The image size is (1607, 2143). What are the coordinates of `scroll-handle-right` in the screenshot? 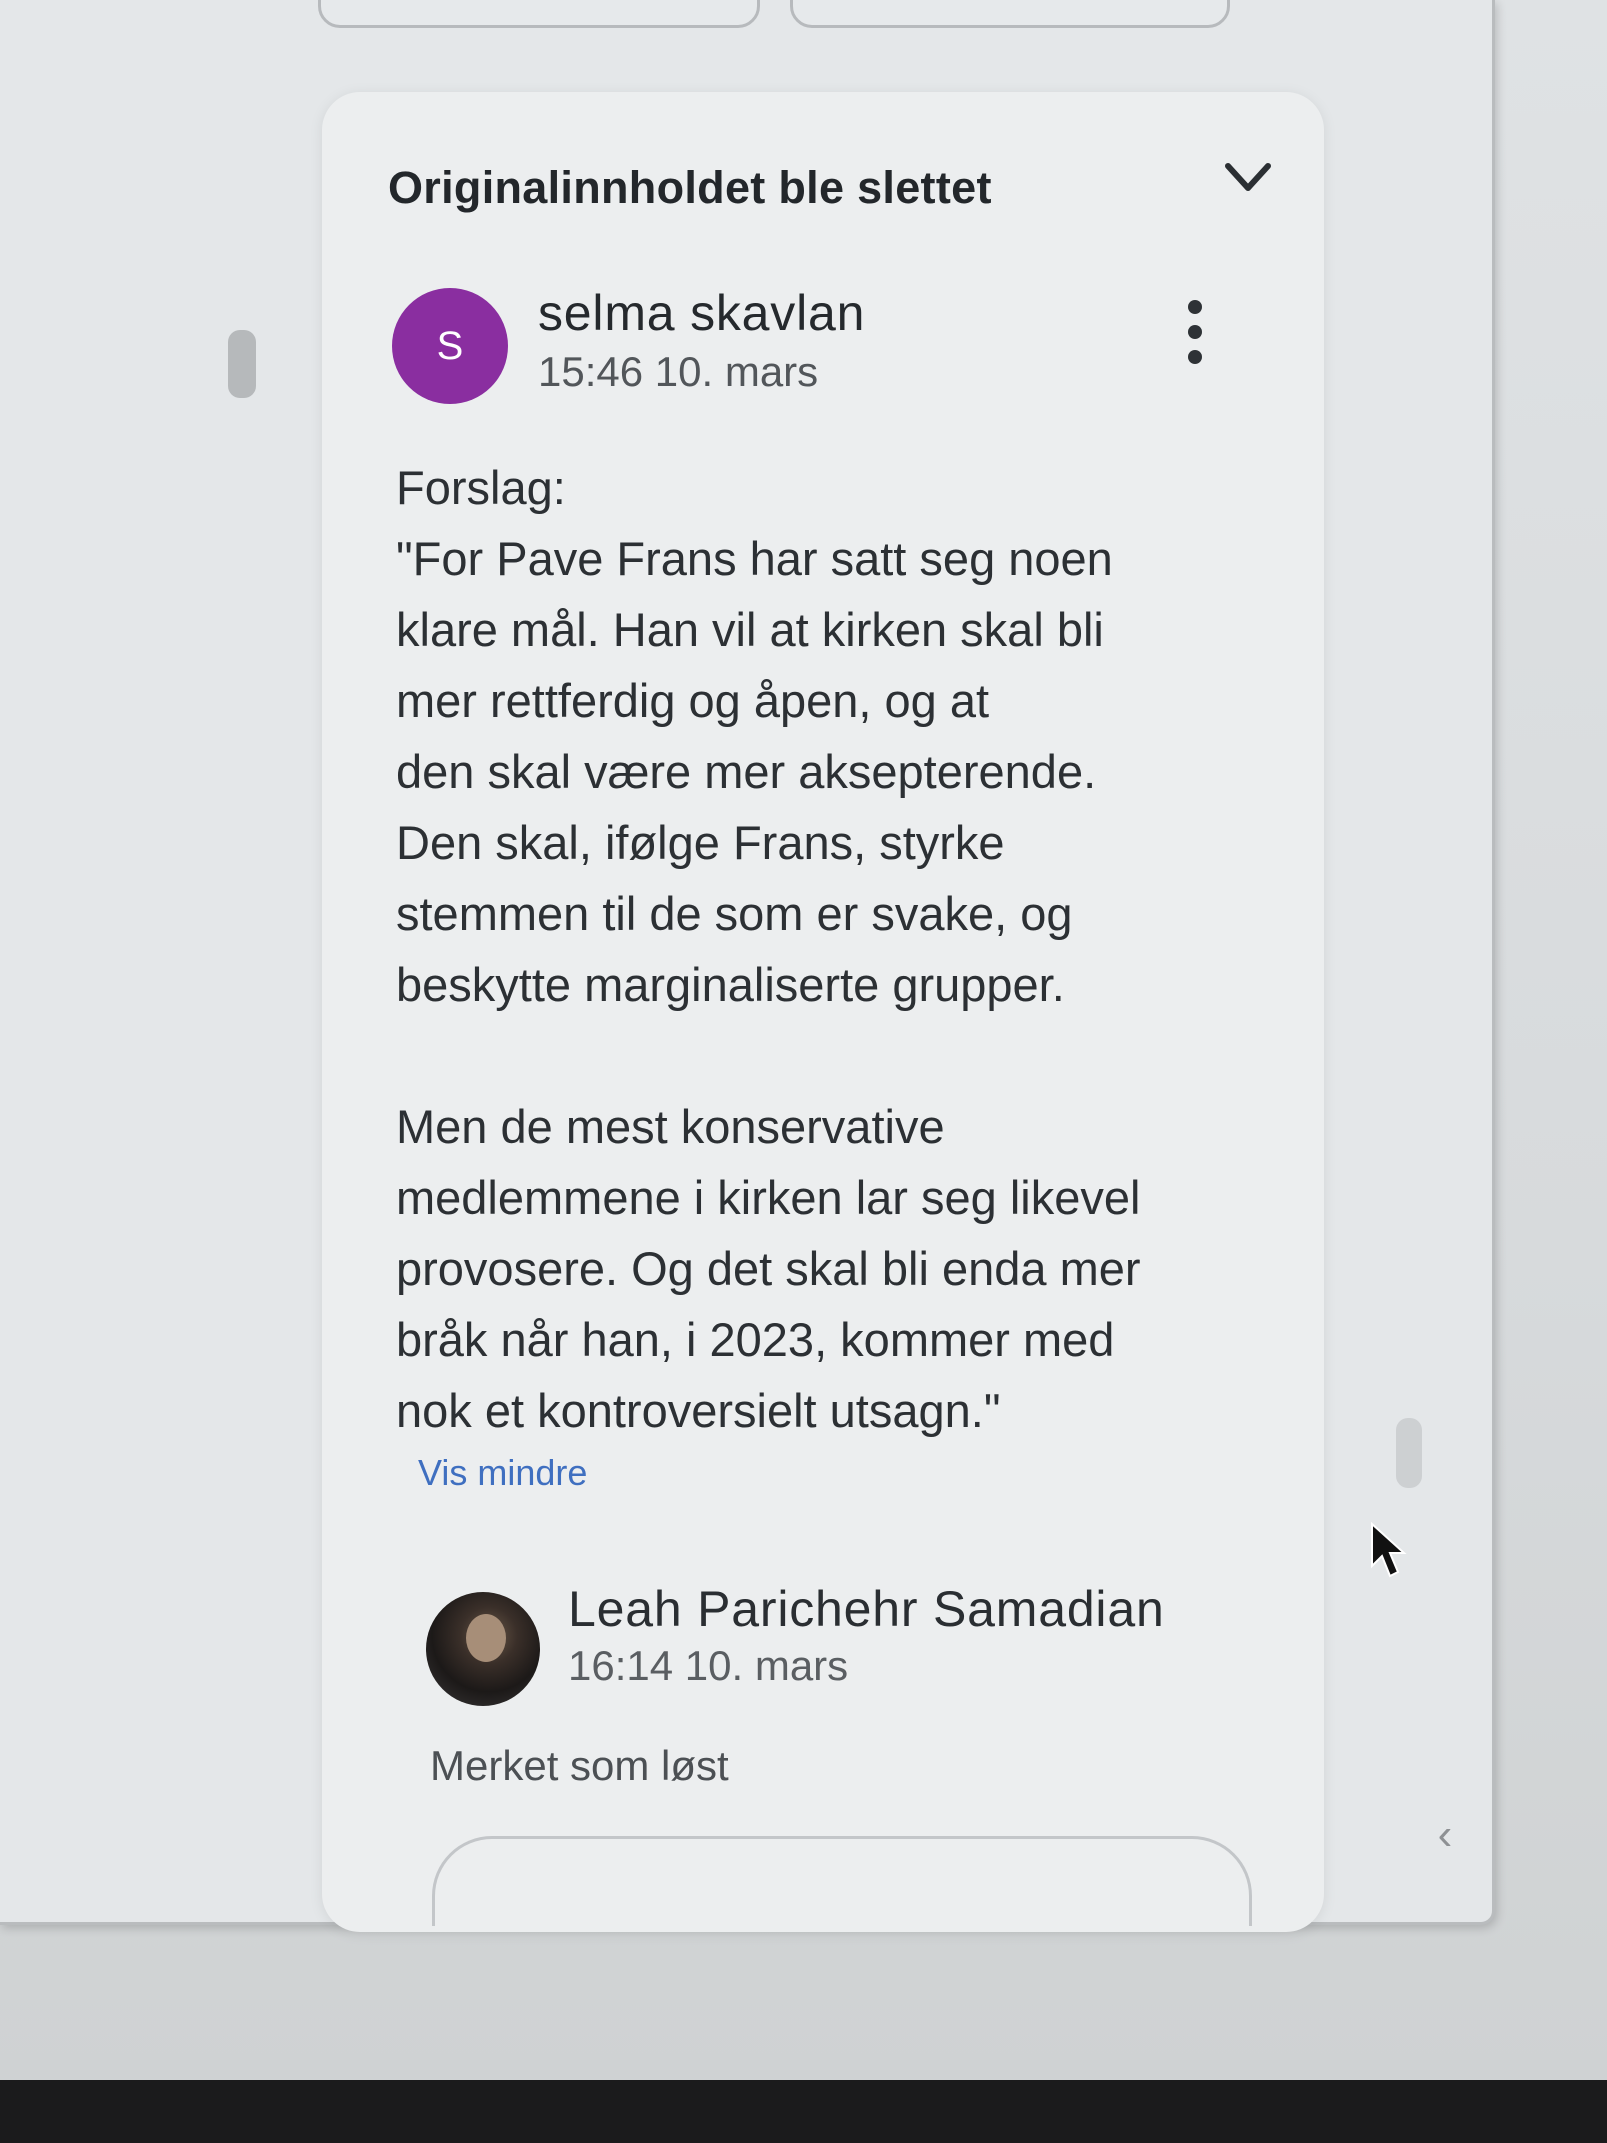 It's located at (1409, 1453).